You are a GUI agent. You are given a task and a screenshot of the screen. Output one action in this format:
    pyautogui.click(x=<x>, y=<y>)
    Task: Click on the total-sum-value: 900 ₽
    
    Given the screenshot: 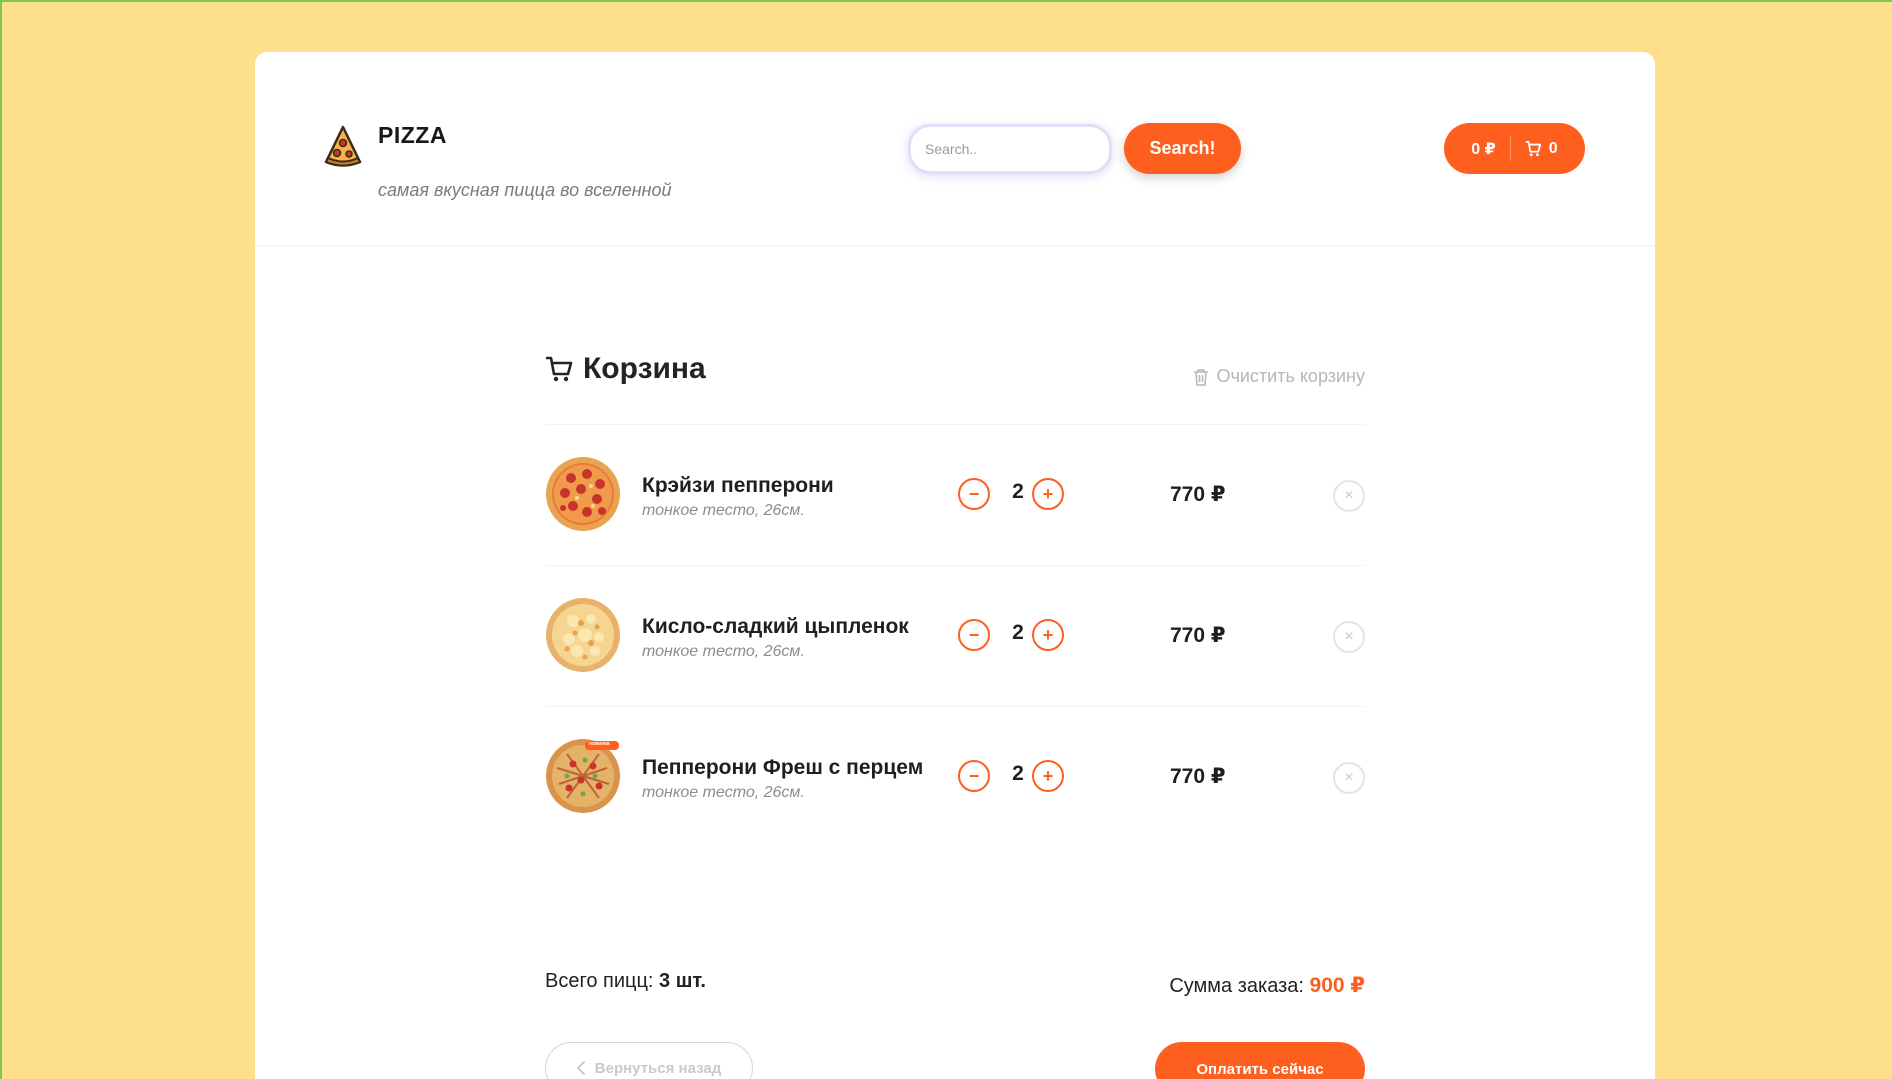 What is the action you would take?
    pyautogui.click(x=1337, y=985)
    